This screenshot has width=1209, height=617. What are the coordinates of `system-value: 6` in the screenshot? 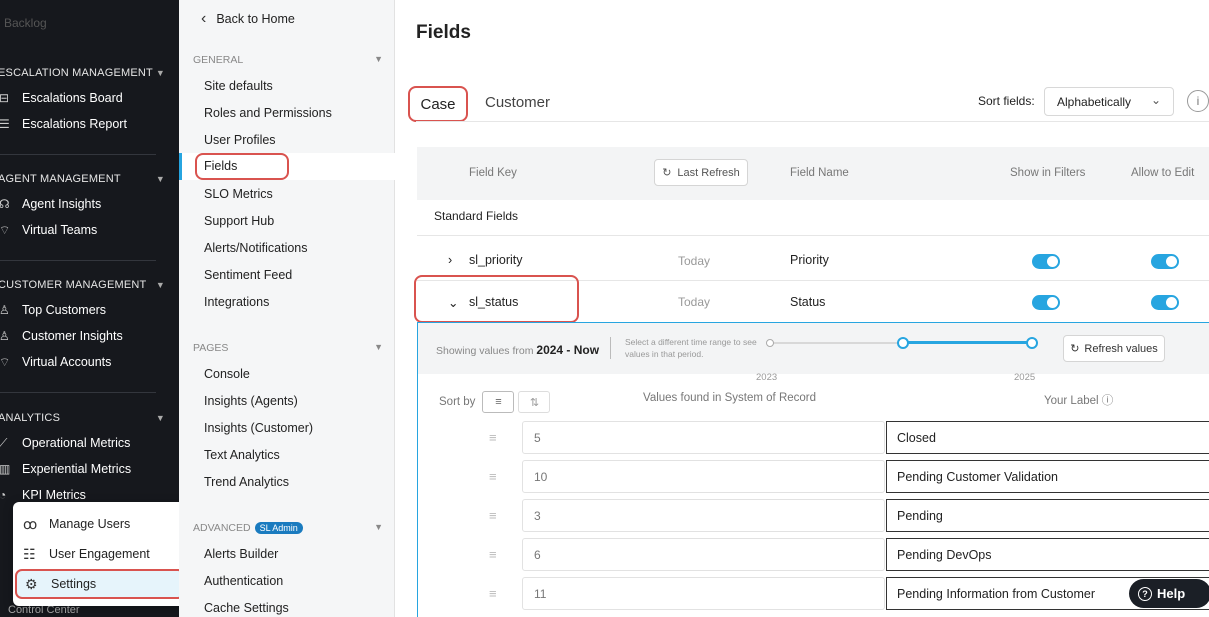 It's located at (703, 554).